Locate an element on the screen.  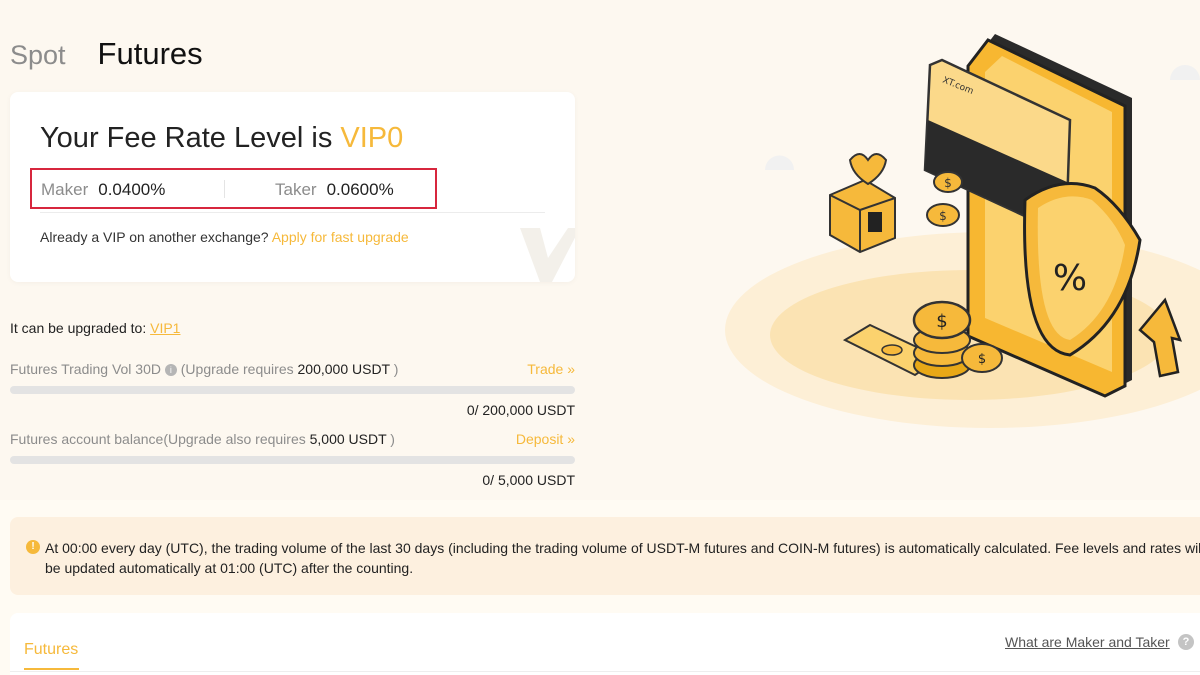
requirement-note-prefix: (Upgrade also requires is located at coordinates (236, 439).